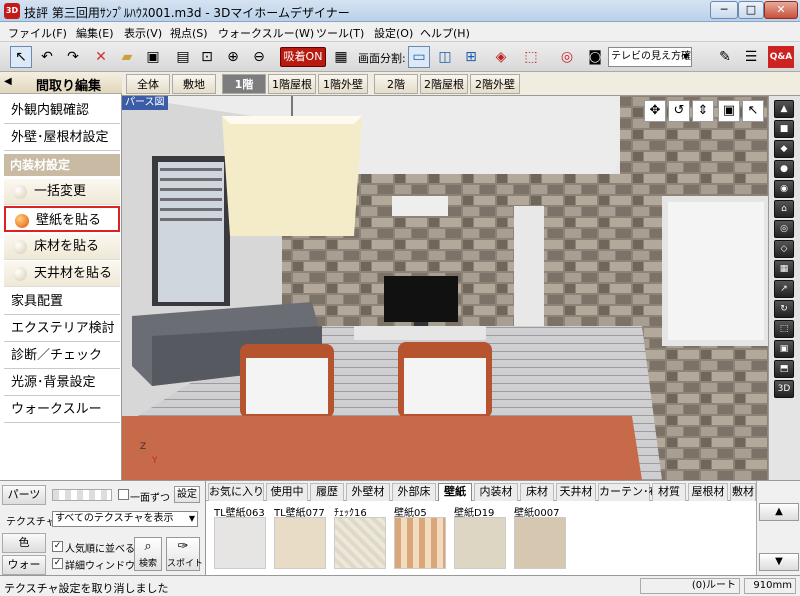 Image resolution: width=800 pixels, height=596 pixels. What do you see at coordinates (784, 309) in the screenshot?
I see `rs-tool-11-icon: ↻` at bounding box center [784, 309].